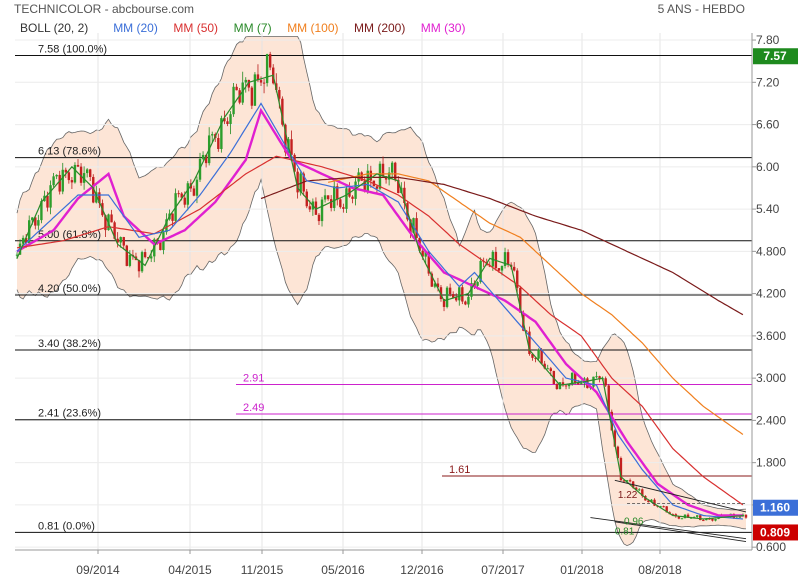 The image size is (800, 585). Describe the element at coordinates (503, 570) in the screenshot. I see `x-tick-label-5: 07/2017` at that location.